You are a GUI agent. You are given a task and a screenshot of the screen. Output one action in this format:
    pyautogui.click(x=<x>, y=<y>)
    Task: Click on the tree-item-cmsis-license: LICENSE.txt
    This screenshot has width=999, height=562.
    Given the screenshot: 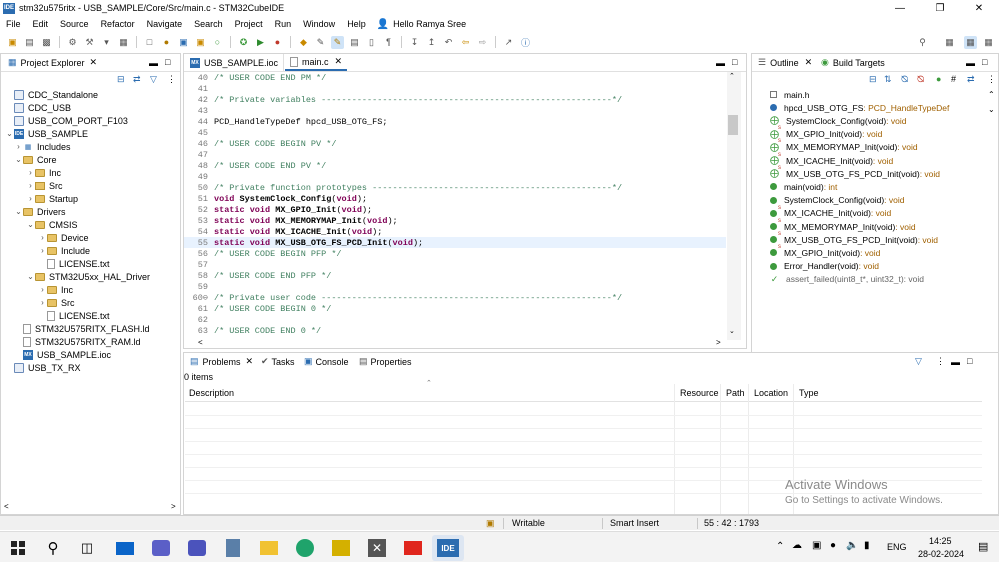 What is the action you would take?
    pyautogui.click(x=78, y=263)
    